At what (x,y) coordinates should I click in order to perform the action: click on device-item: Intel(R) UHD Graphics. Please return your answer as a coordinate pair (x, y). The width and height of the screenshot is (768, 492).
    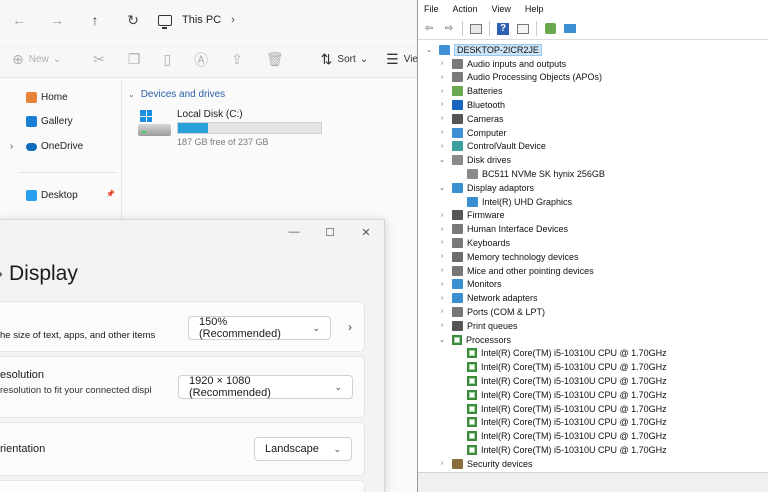
    Looking at the image, I should click on (512, 201).